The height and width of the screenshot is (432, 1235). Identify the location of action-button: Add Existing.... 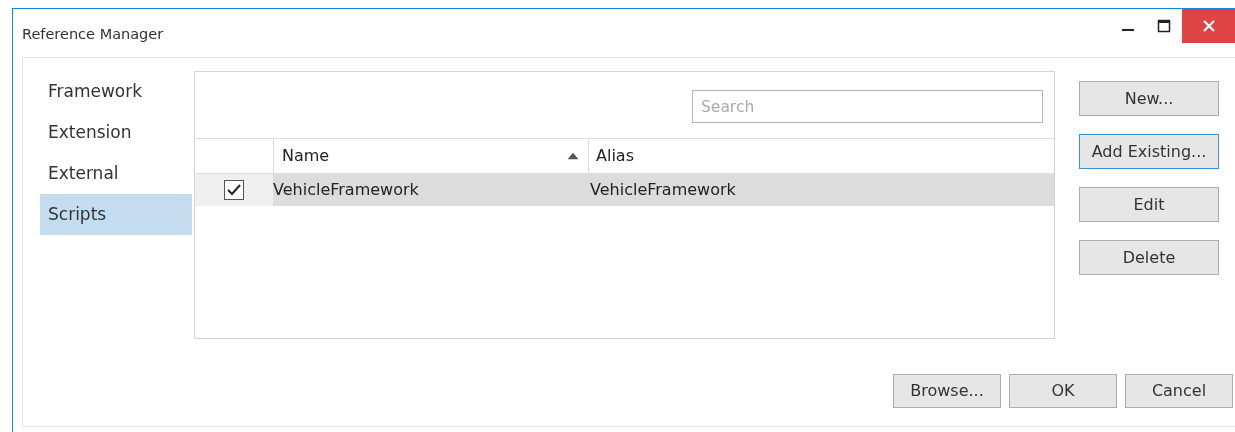
(1149, 151).